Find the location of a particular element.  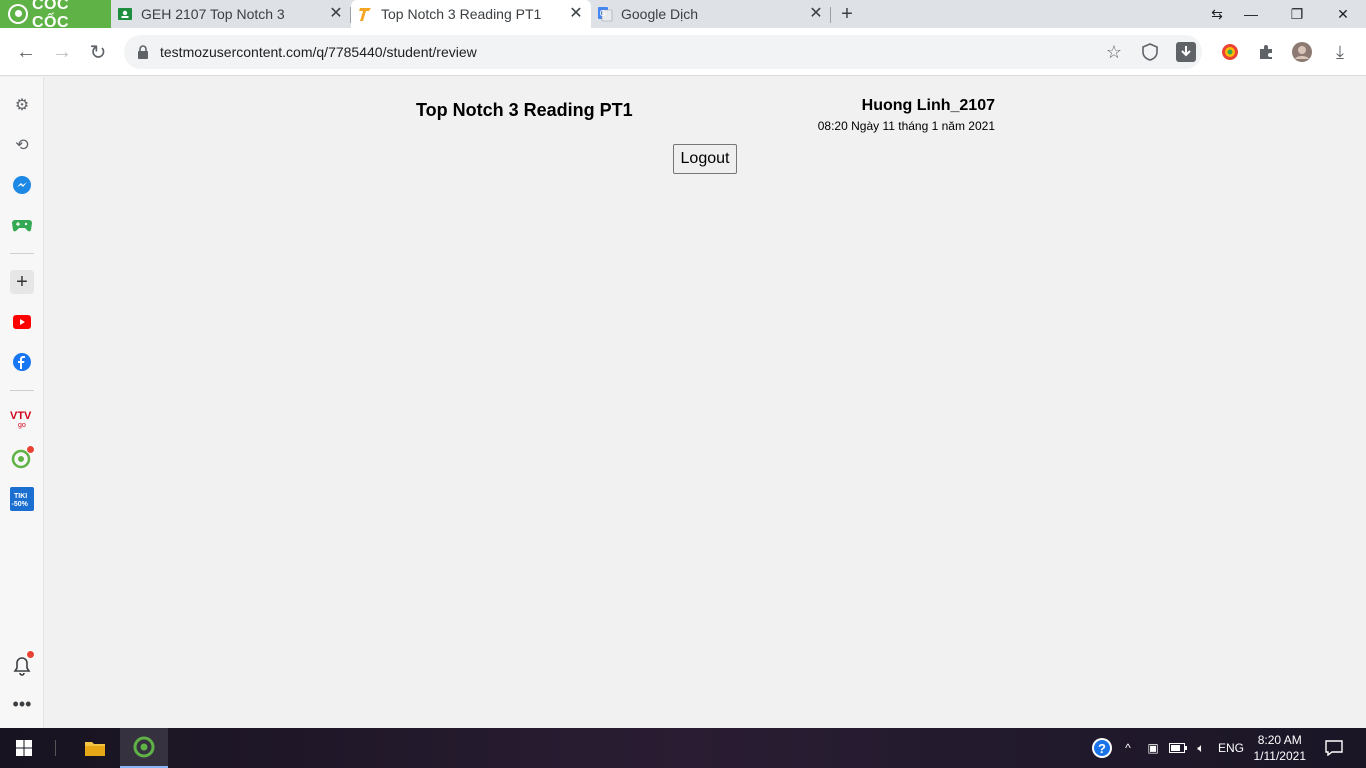

coccoc-taskbar-icon is located at coordinates (144, 748).